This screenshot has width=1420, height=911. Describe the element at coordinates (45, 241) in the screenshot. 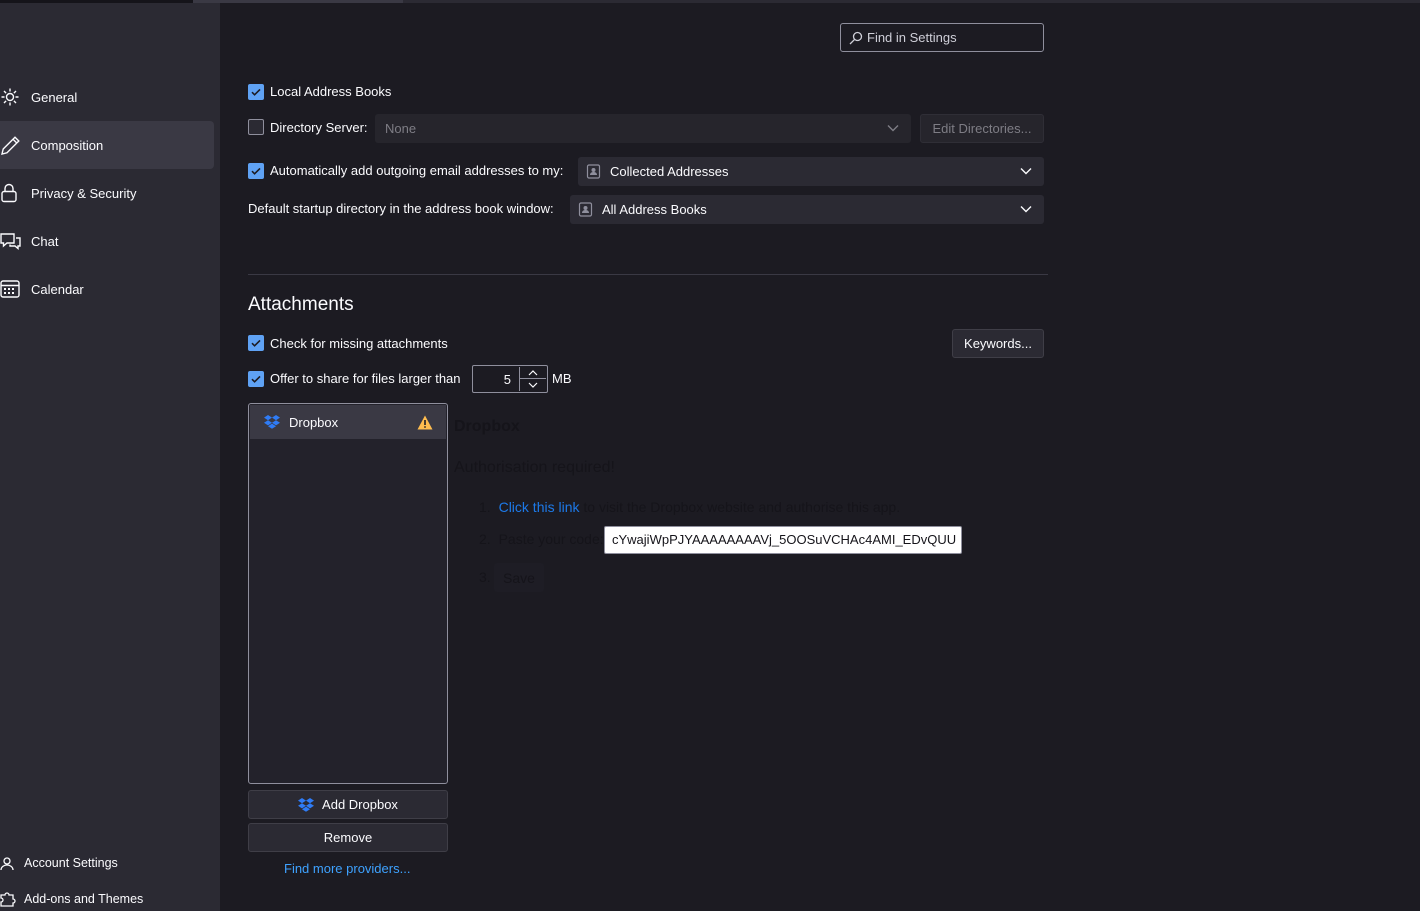

I see `sidebar-item-label: Chat` at that location.